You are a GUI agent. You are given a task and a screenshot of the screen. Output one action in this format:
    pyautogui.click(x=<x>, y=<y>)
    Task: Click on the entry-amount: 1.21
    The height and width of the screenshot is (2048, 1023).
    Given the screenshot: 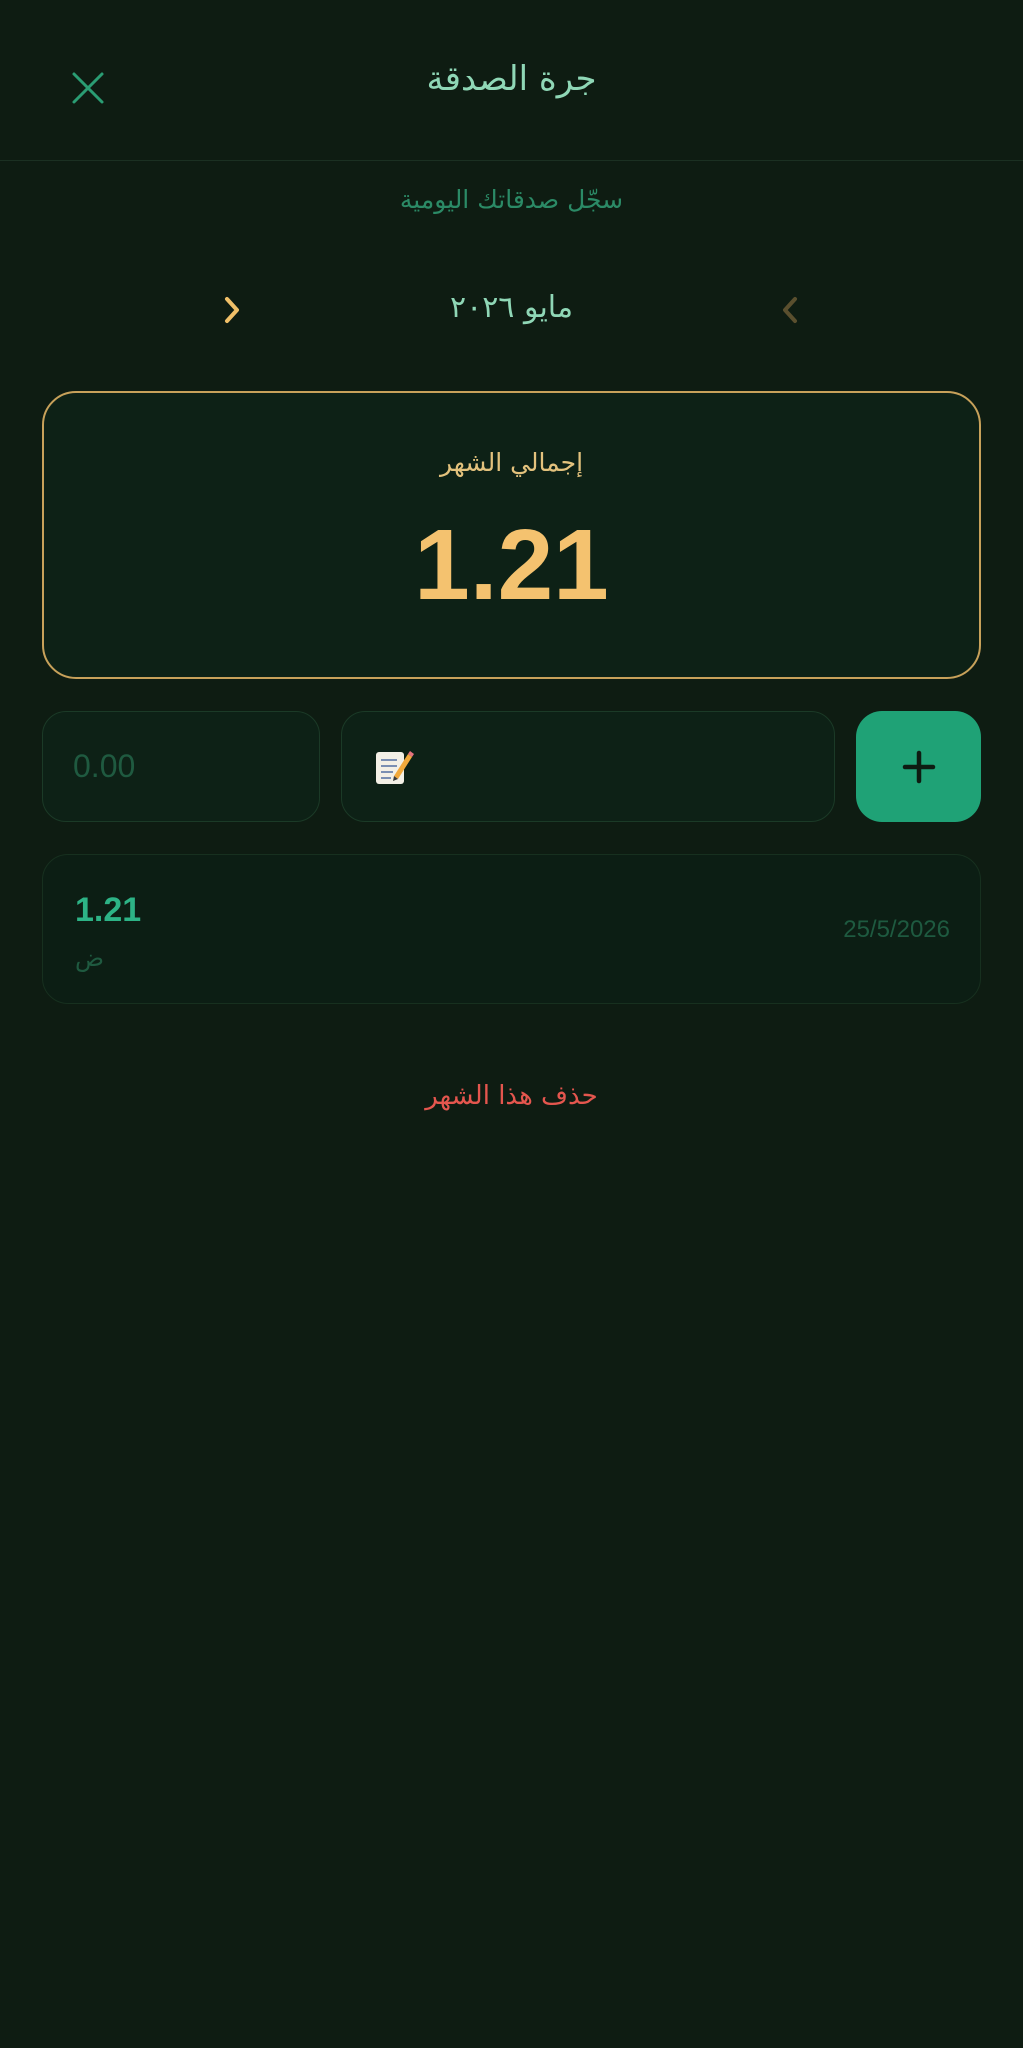 What is the action you would take?
    pyautogui.click(x=108, y=910)
    